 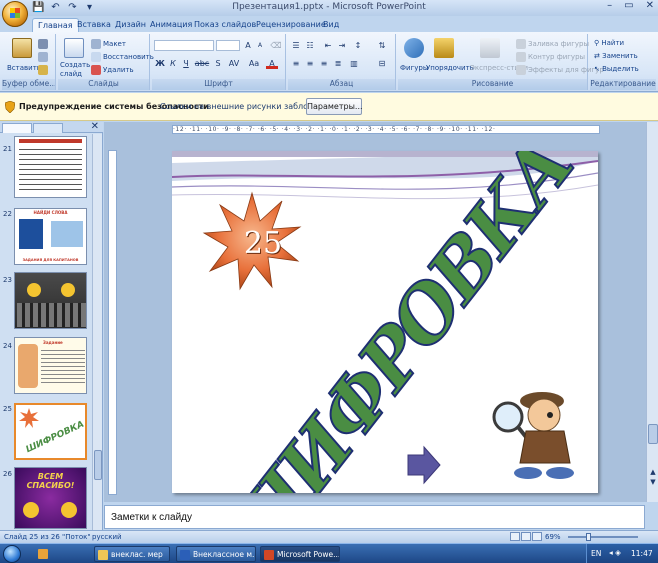 What do you see at coordinates (122, 57) in the screenshot?
I see `reset-button: Восстановить` at bounding box center [122, 57].